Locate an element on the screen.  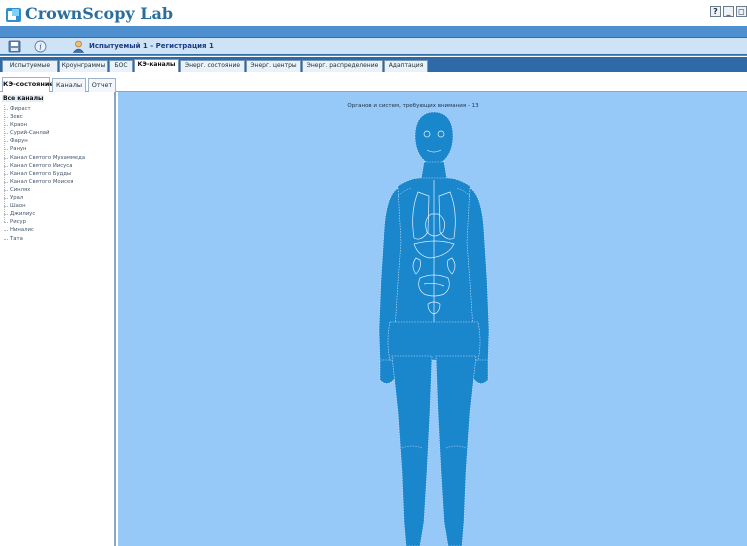
tree-item-channel: Урал is located at coordinates (59, 198).